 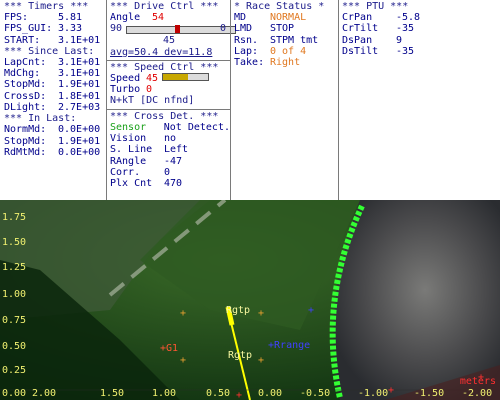 I want to click on in-last-label: RdMtMd:, so click(x=25, y=152).